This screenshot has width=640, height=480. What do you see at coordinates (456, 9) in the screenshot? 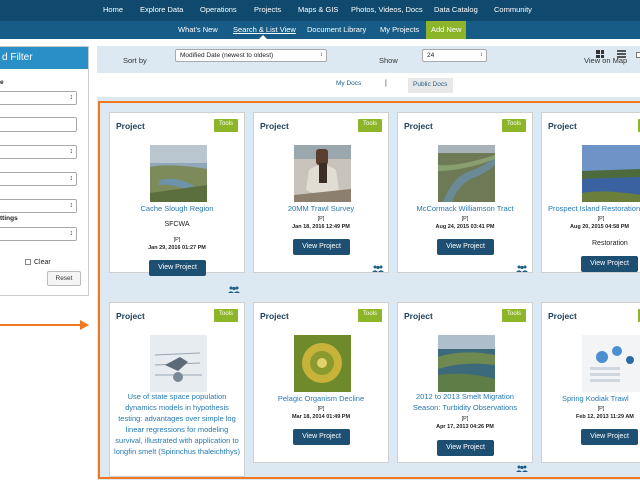
I see `nav-data-catalog: Data Catalog` at bounding box center [456, 9].